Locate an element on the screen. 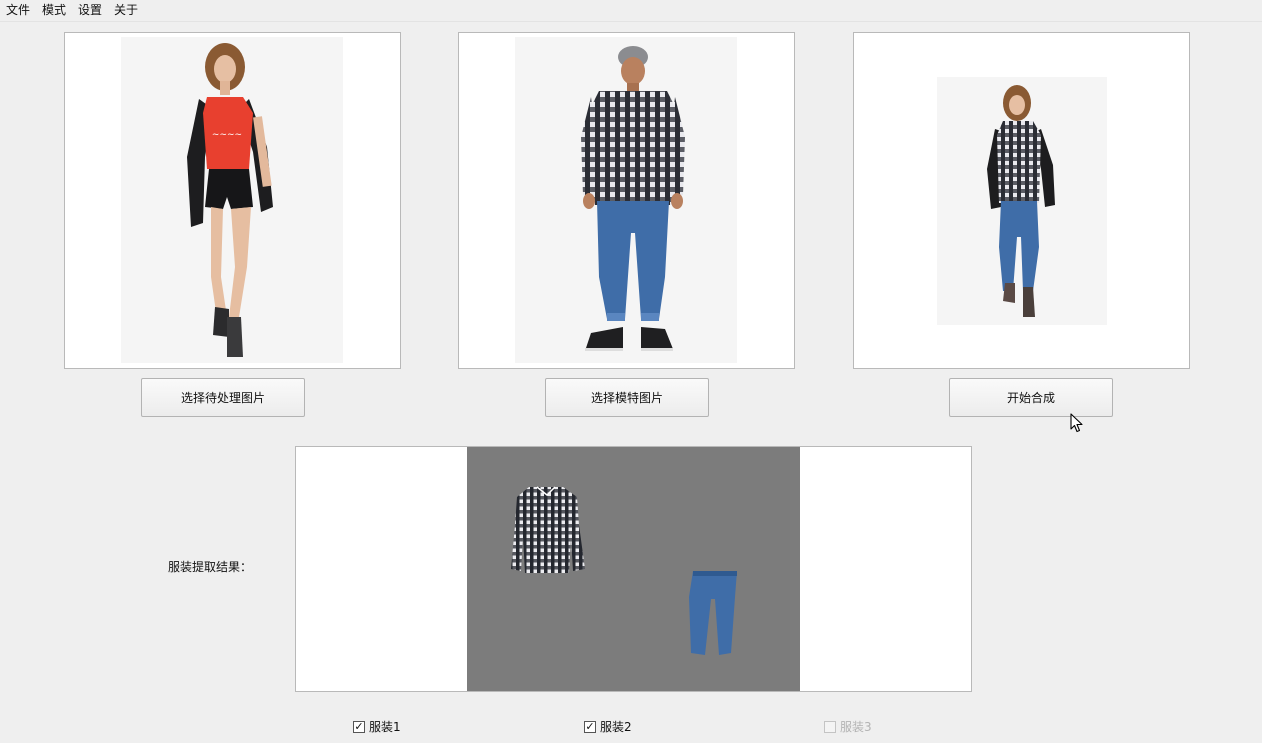 The image size is (1262, 743). composite-result-image is located at coordinates (1022, 201).